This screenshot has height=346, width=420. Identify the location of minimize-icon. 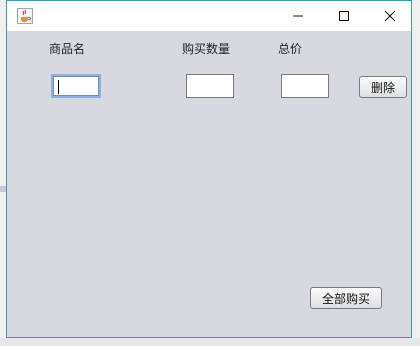
(298, 16).